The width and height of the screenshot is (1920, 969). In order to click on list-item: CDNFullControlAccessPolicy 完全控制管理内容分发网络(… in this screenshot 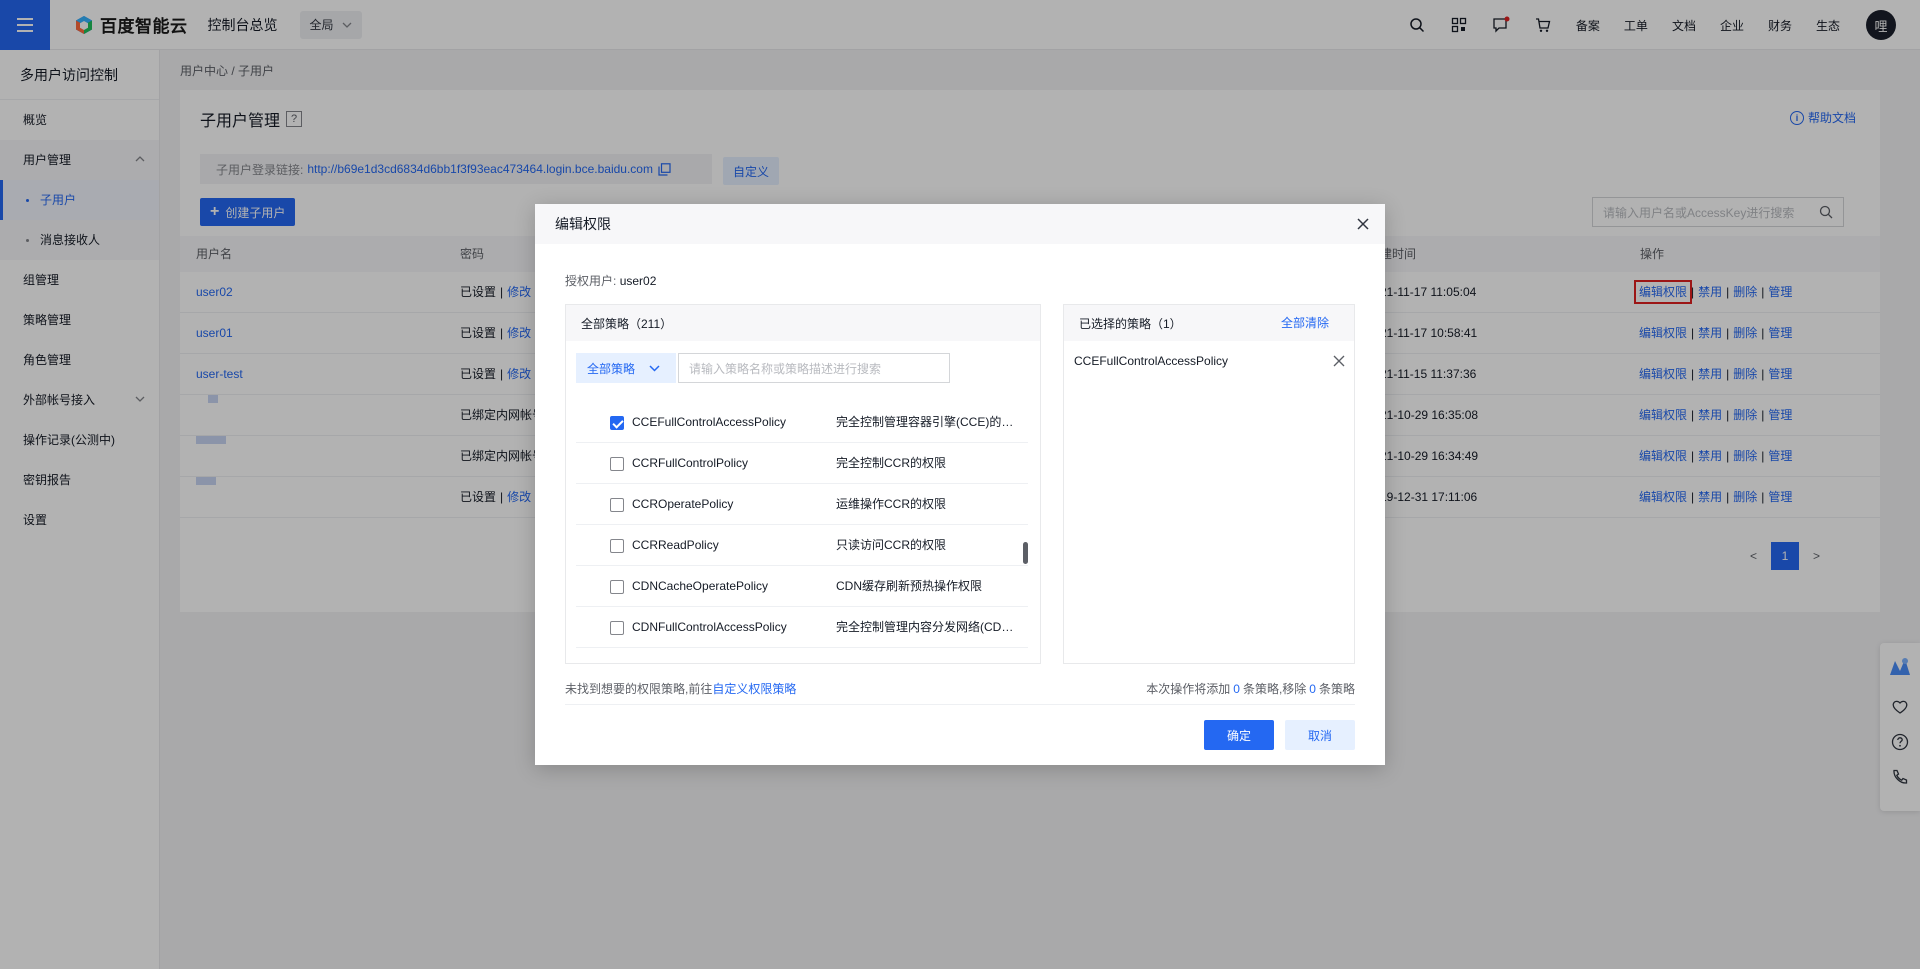, I will do `click(802, 627)`.